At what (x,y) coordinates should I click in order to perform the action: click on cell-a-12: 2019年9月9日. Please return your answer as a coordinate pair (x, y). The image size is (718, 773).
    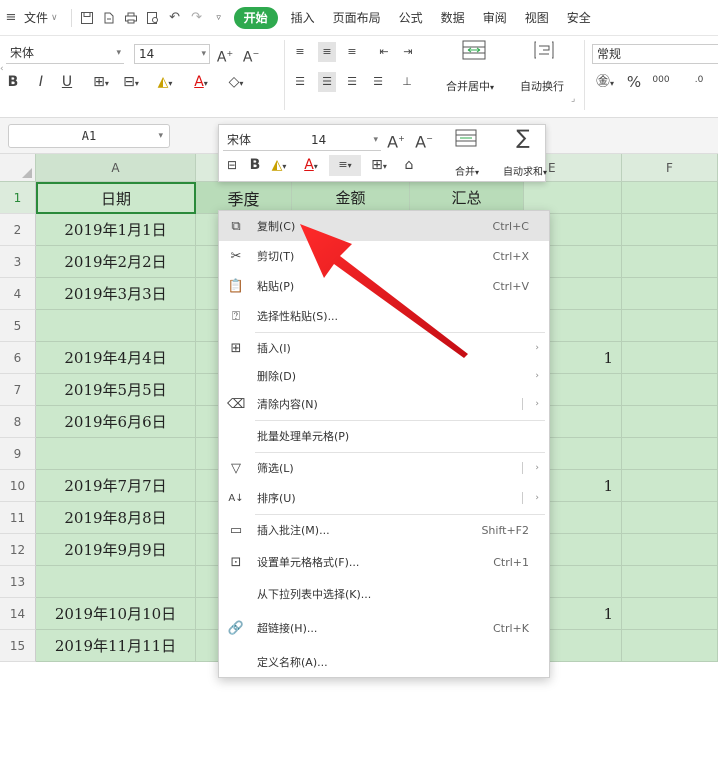
    Looking at the image, I should click on (116, 550).